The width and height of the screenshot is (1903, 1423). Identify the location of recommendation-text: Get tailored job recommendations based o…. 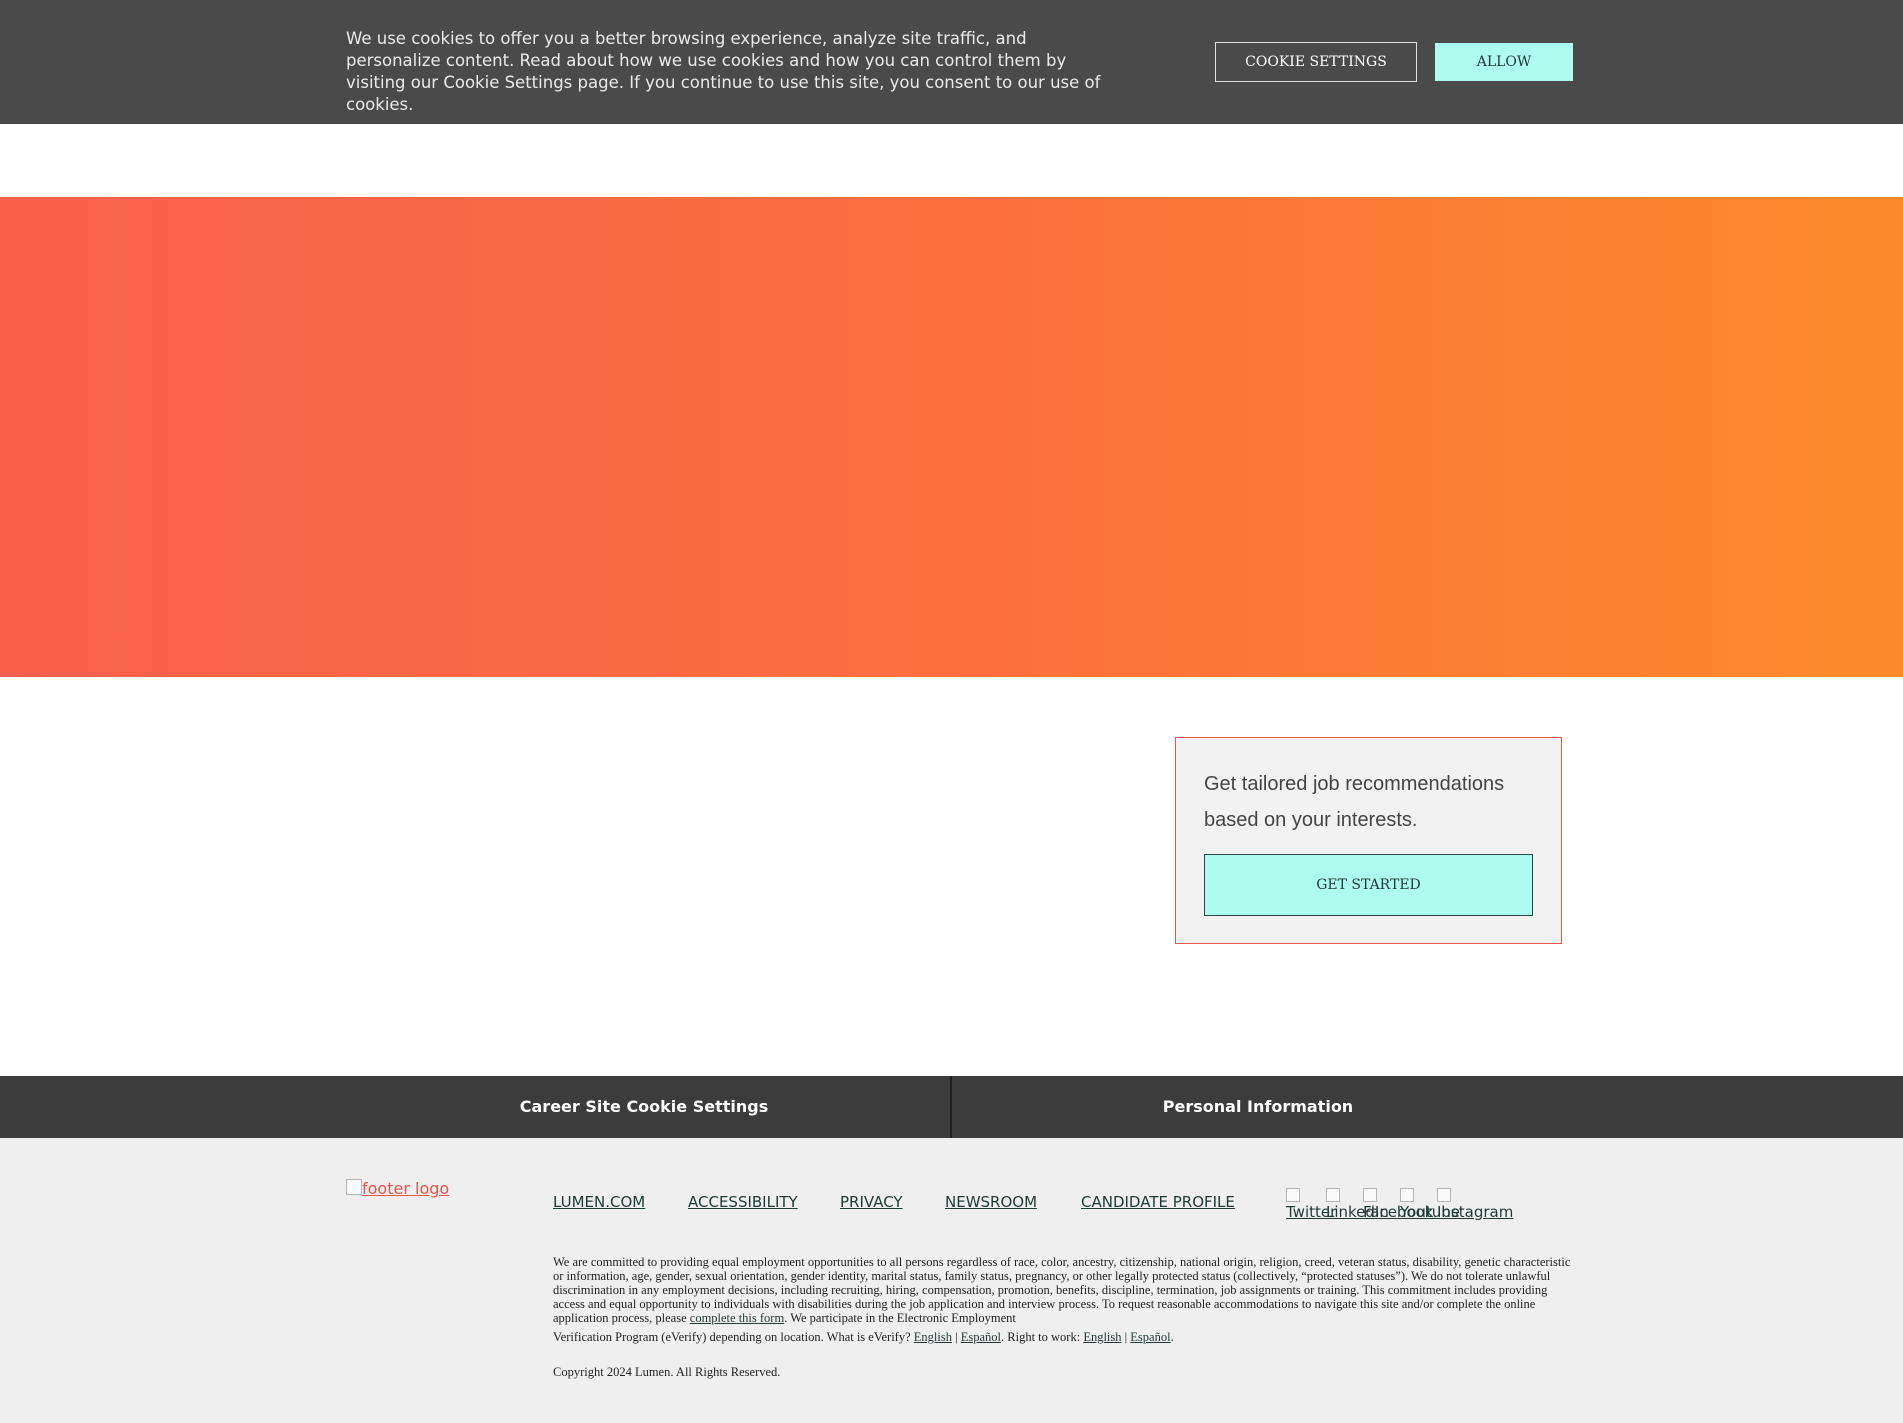
(1354, 802).